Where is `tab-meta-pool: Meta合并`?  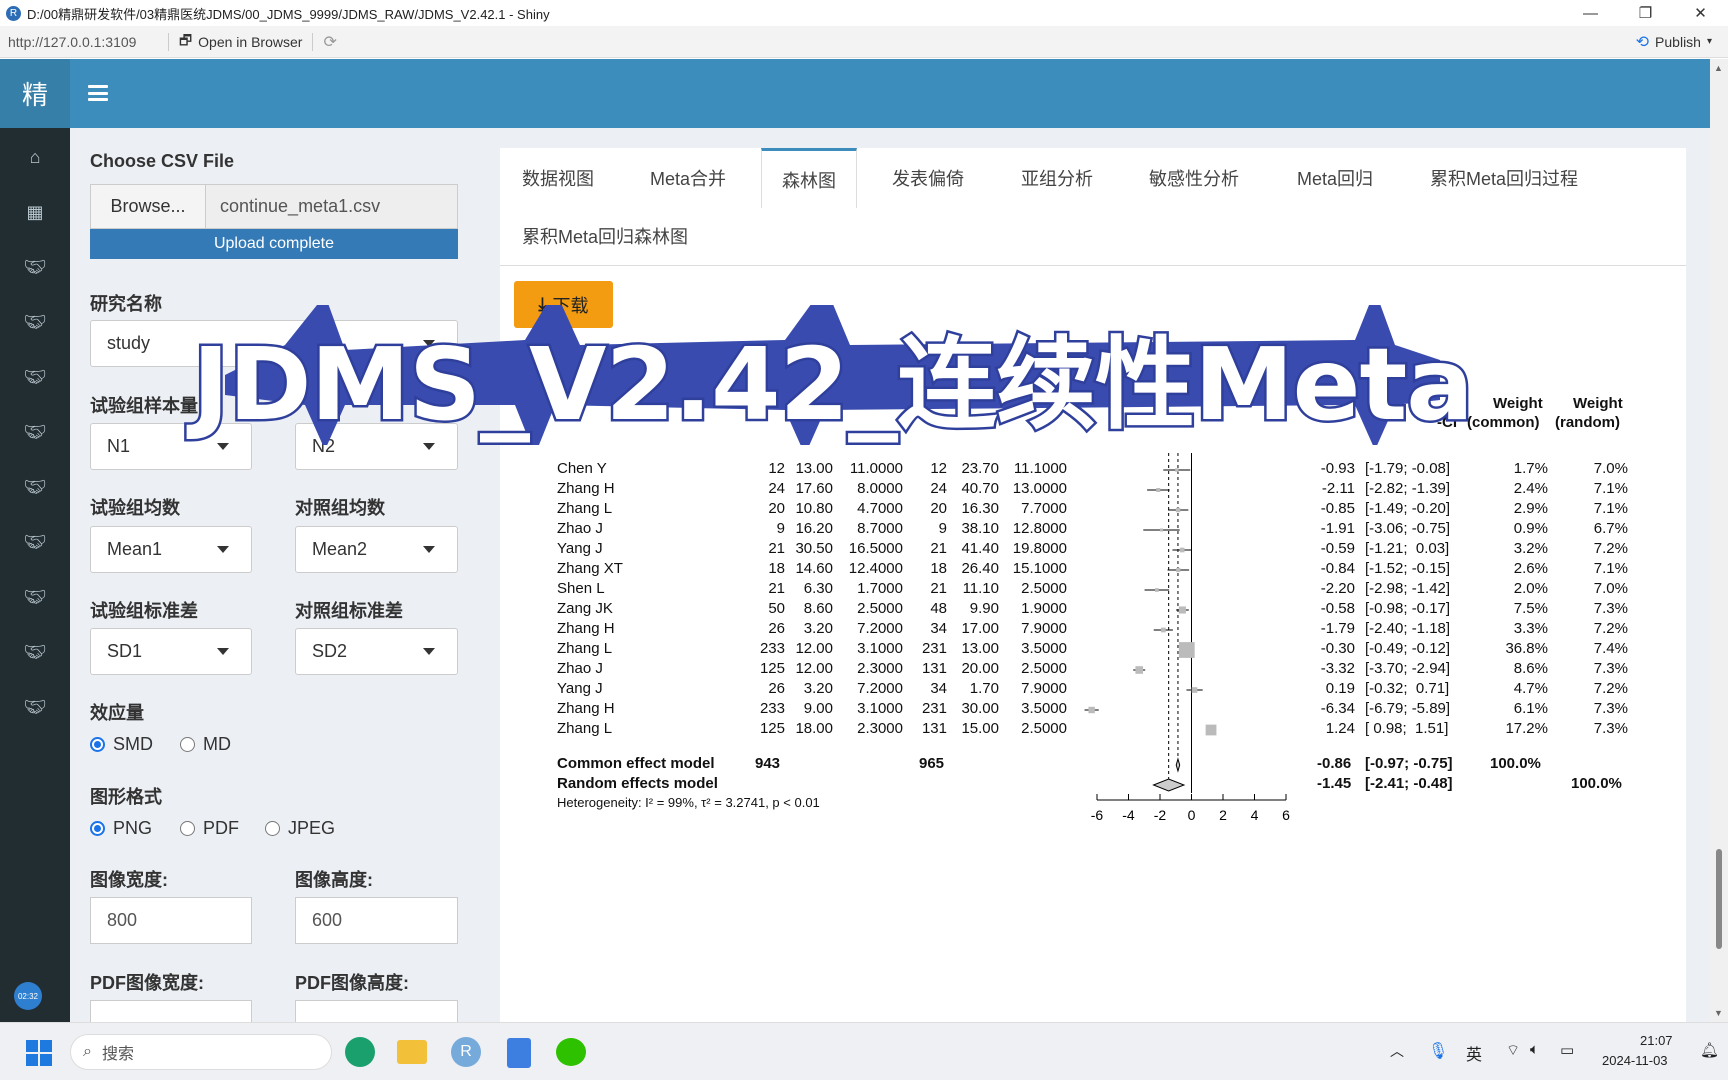 tab-meta-pool: Meta合并 is located at coordinates (688, 178).